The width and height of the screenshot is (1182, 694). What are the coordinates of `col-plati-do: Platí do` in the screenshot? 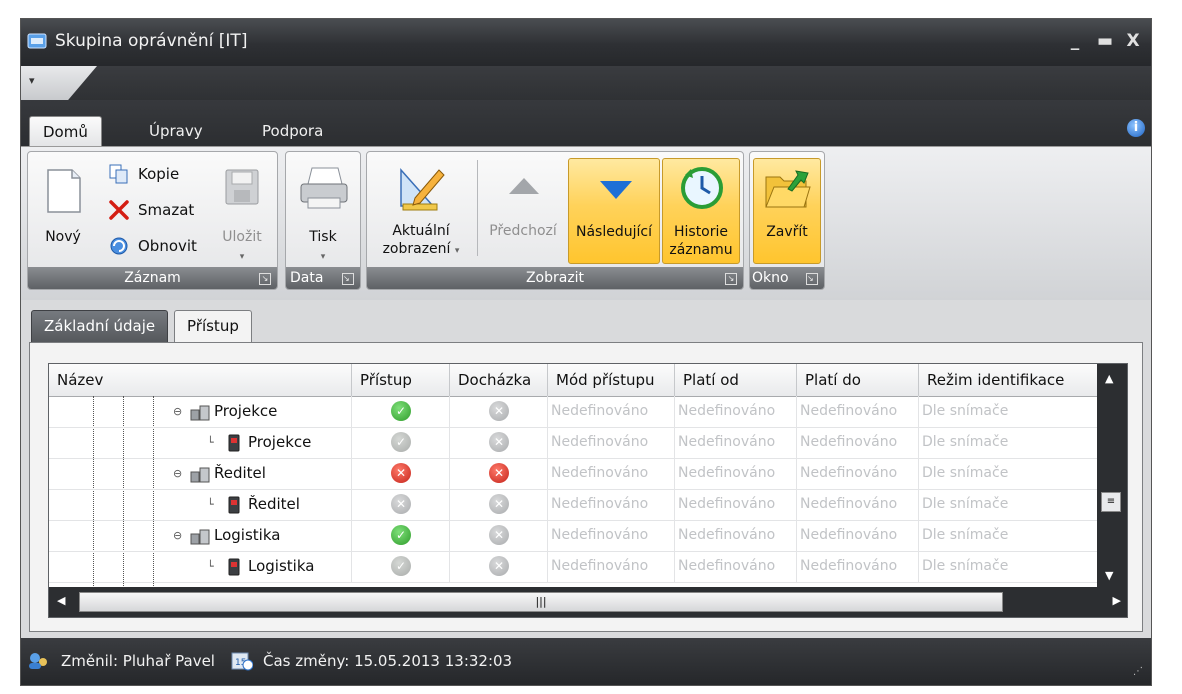 It's located at (858, 380).